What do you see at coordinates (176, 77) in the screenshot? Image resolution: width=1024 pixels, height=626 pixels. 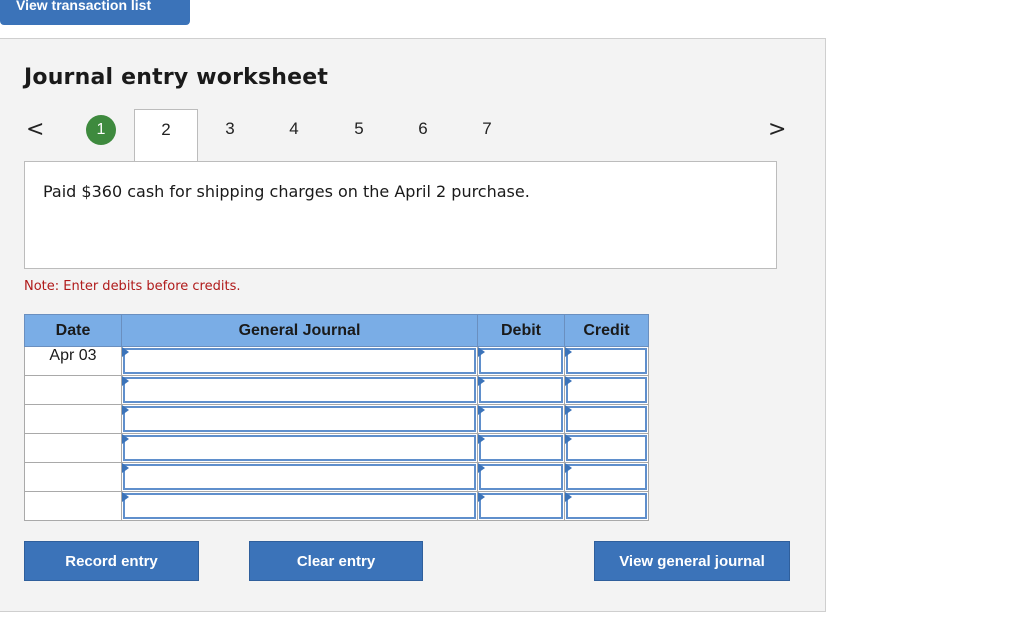 I see `page-title: Journal entry worksheet` at bounding box center [176, 77].